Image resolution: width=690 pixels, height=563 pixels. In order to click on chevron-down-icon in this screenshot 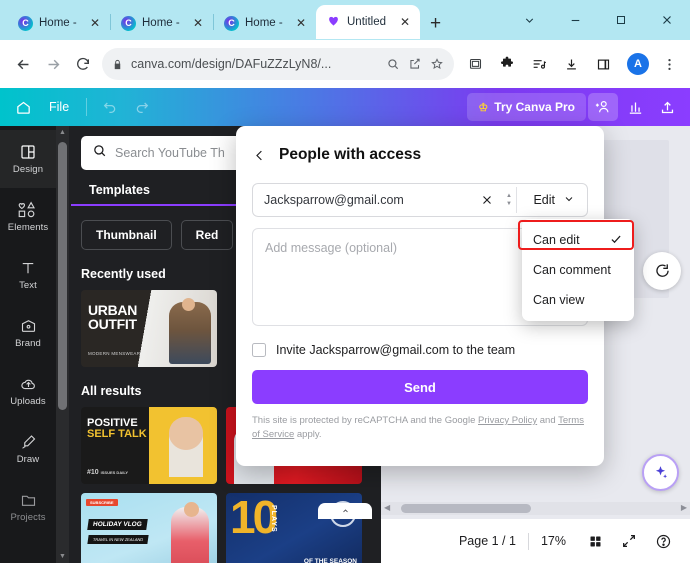, I will do `click(529, 20)`.